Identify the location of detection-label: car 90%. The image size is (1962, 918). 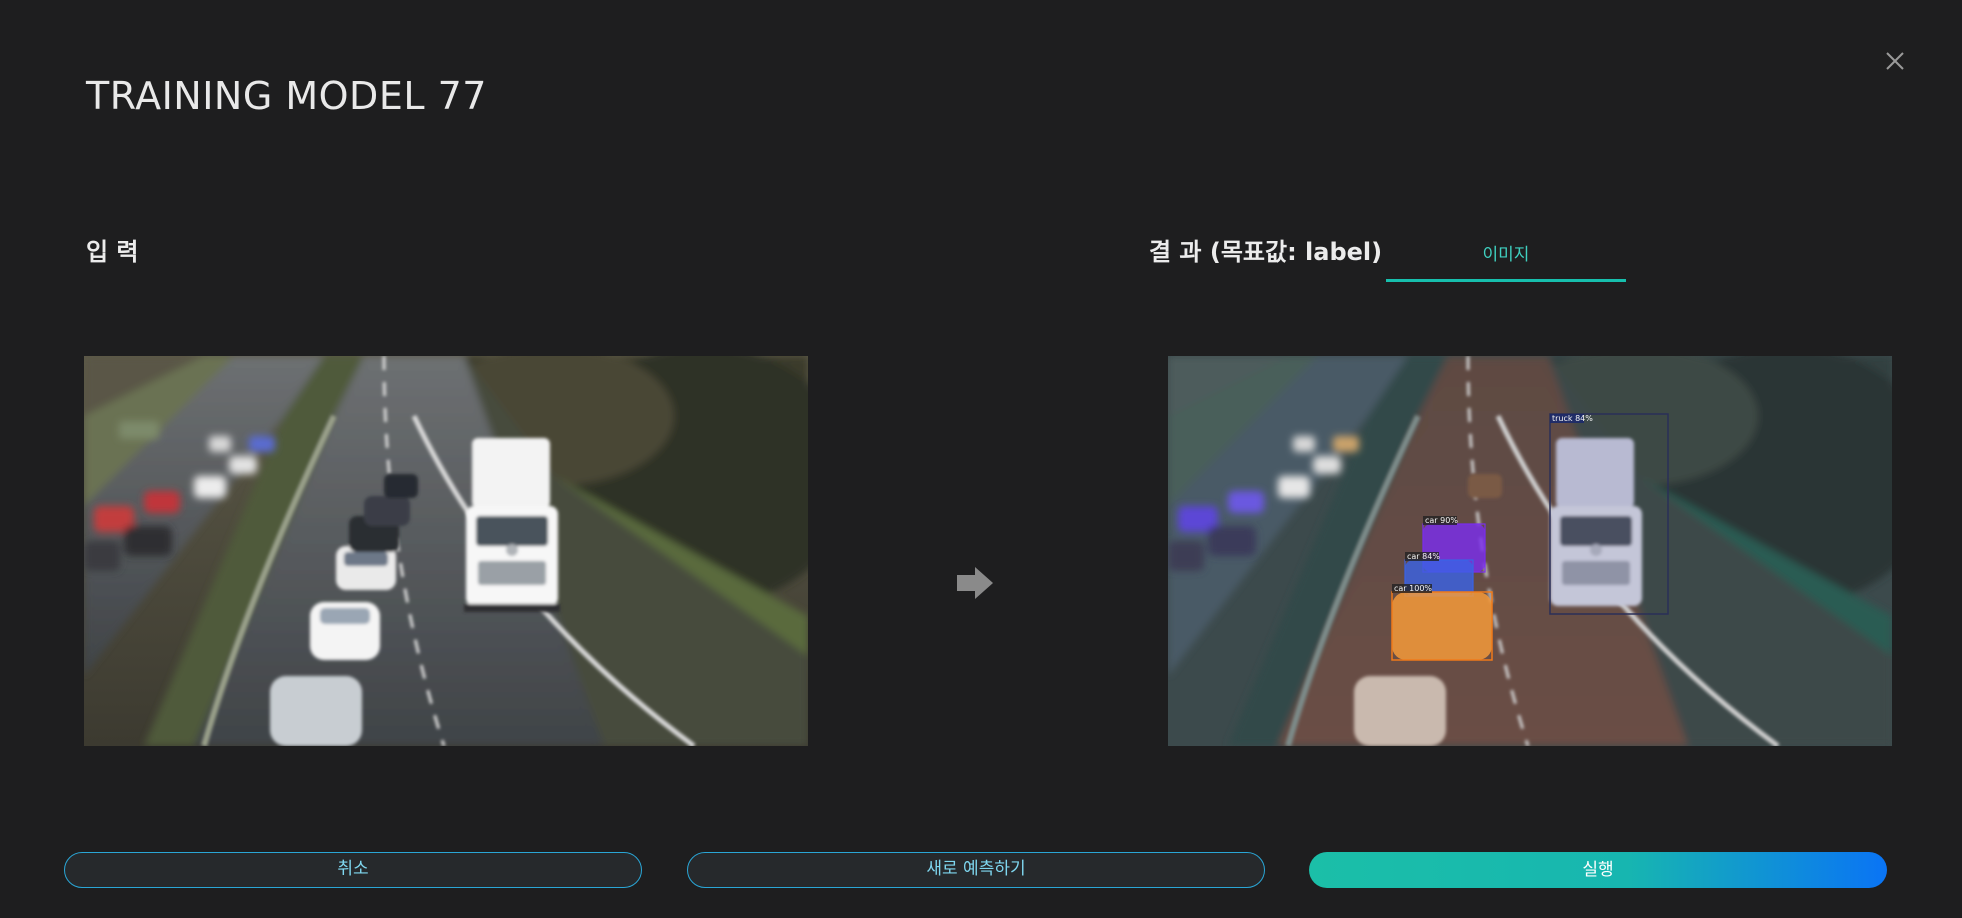
(1441, 520).